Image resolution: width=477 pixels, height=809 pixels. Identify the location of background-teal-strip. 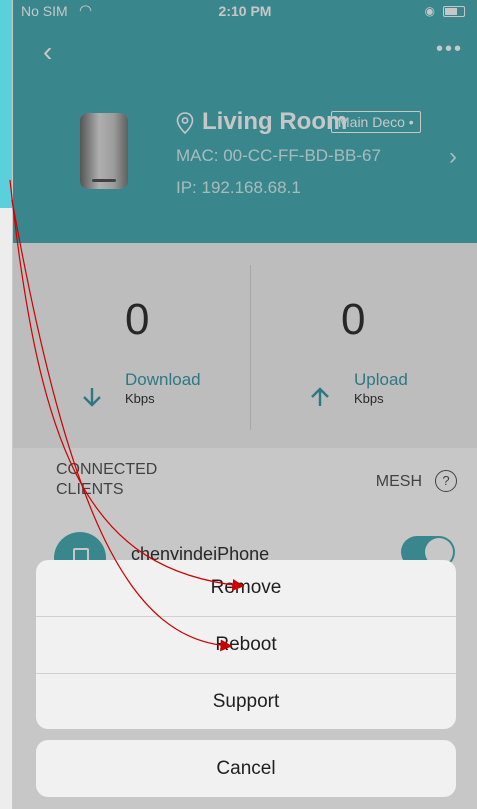
(6, 104).